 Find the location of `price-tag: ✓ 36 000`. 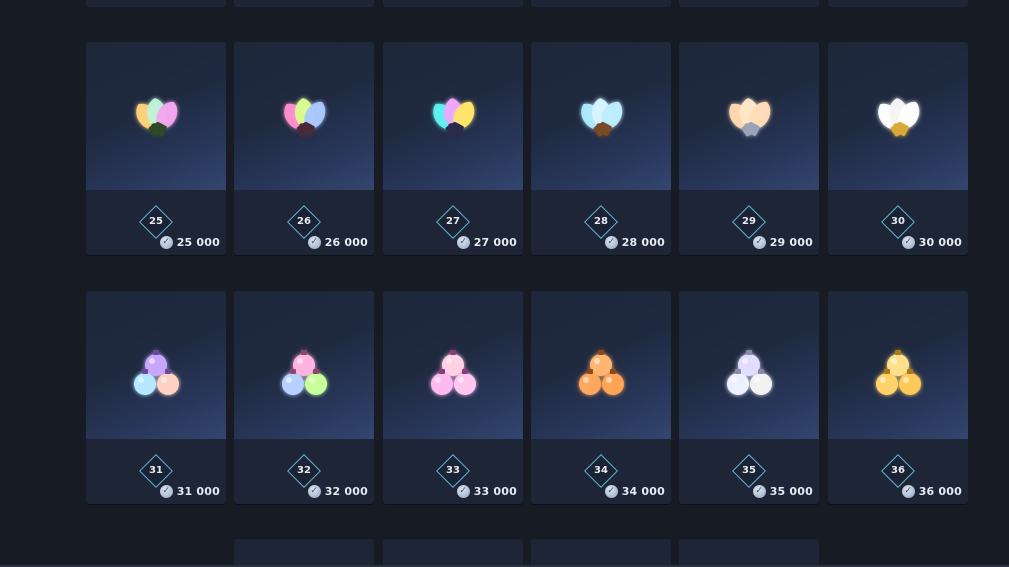

price-tag: ✓ 36 000 is located at coordinates (931, 491).